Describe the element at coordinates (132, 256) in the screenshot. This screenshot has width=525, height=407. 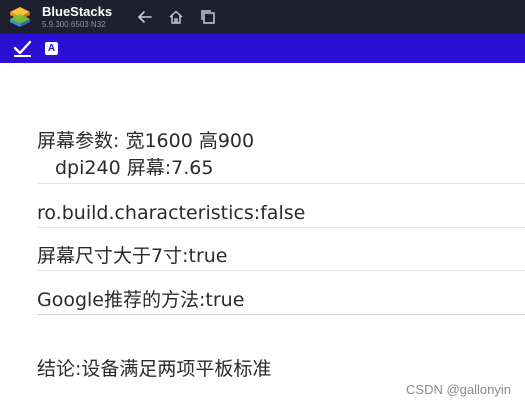
I see `screen-size-check-text: 屏幕尺寸大于7寸:true` at that location.